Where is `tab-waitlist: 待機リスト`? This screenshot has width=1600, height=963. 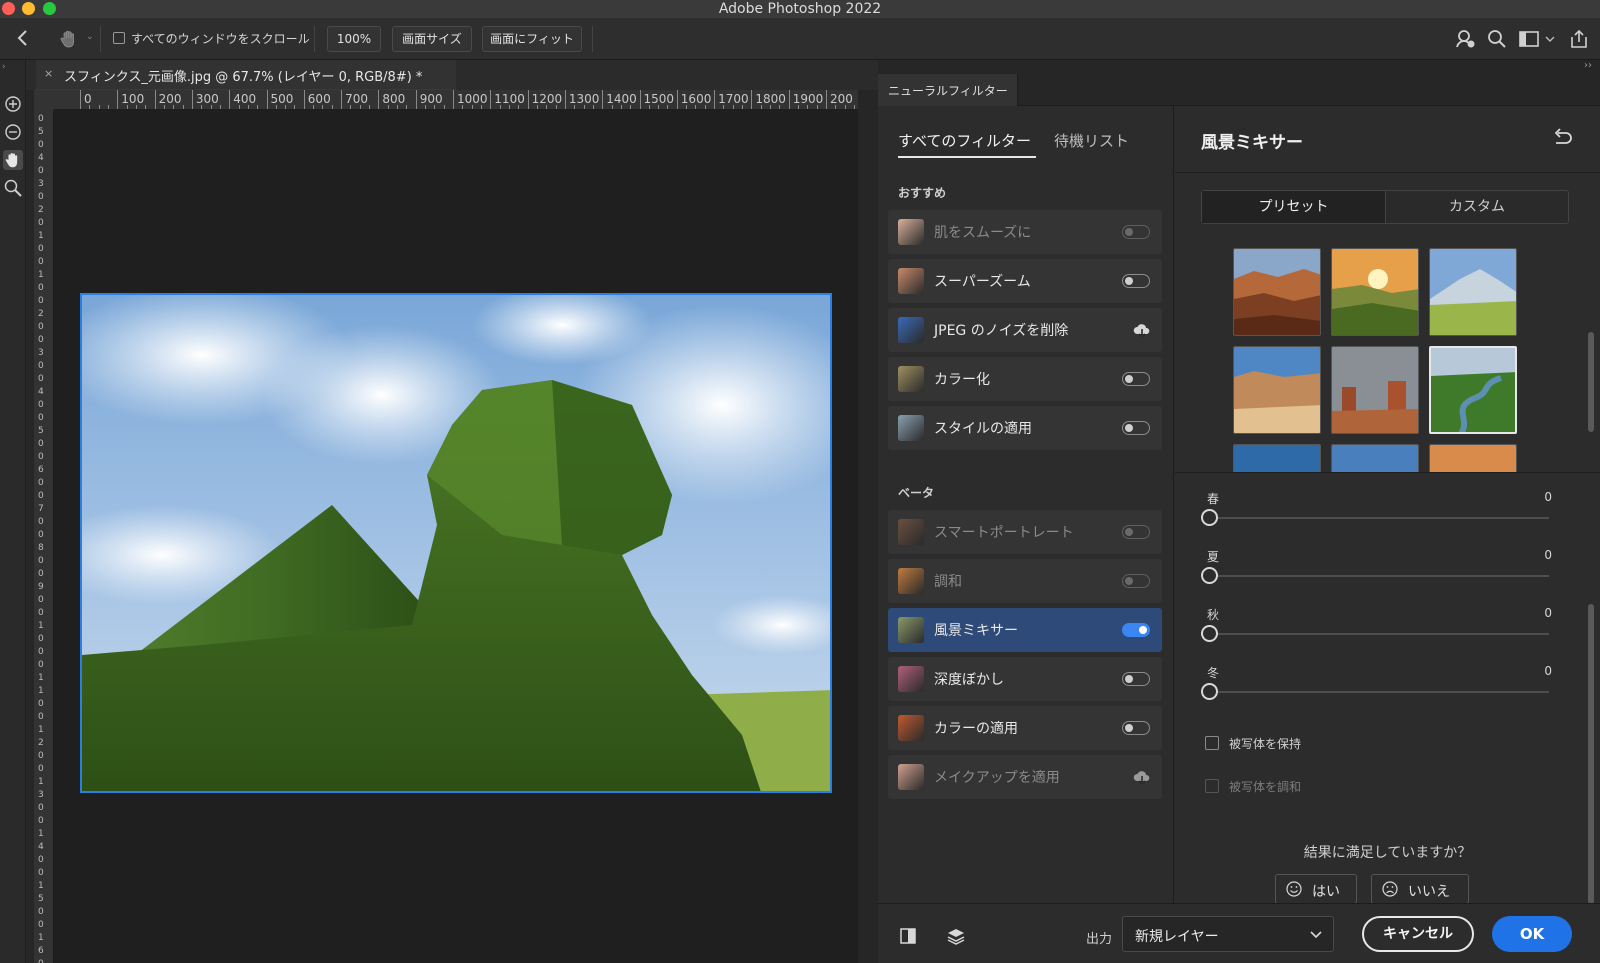
tab-waitlist: 待機リスト is located at coordinates (1091, 140).